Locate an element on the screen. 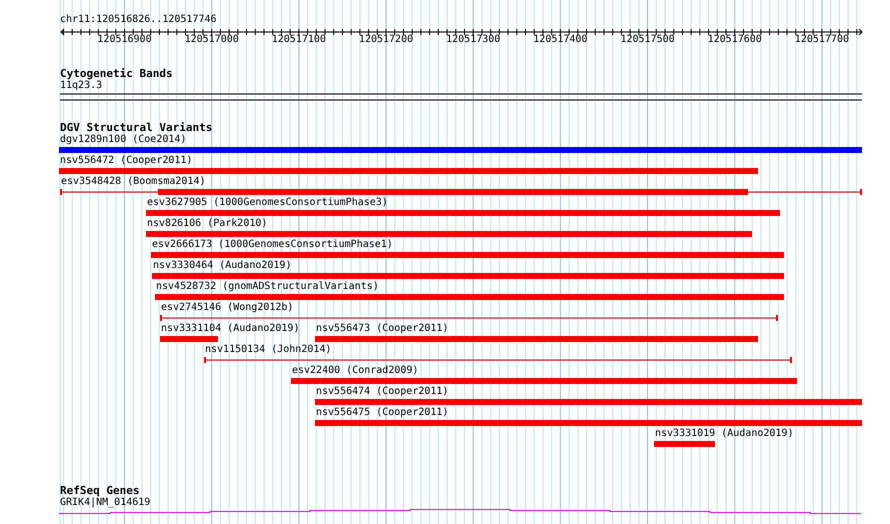 This screenshot has width=890, height=524. variant-label: nsv556475 (Cooper2011) is located at coordinates (382, 413).